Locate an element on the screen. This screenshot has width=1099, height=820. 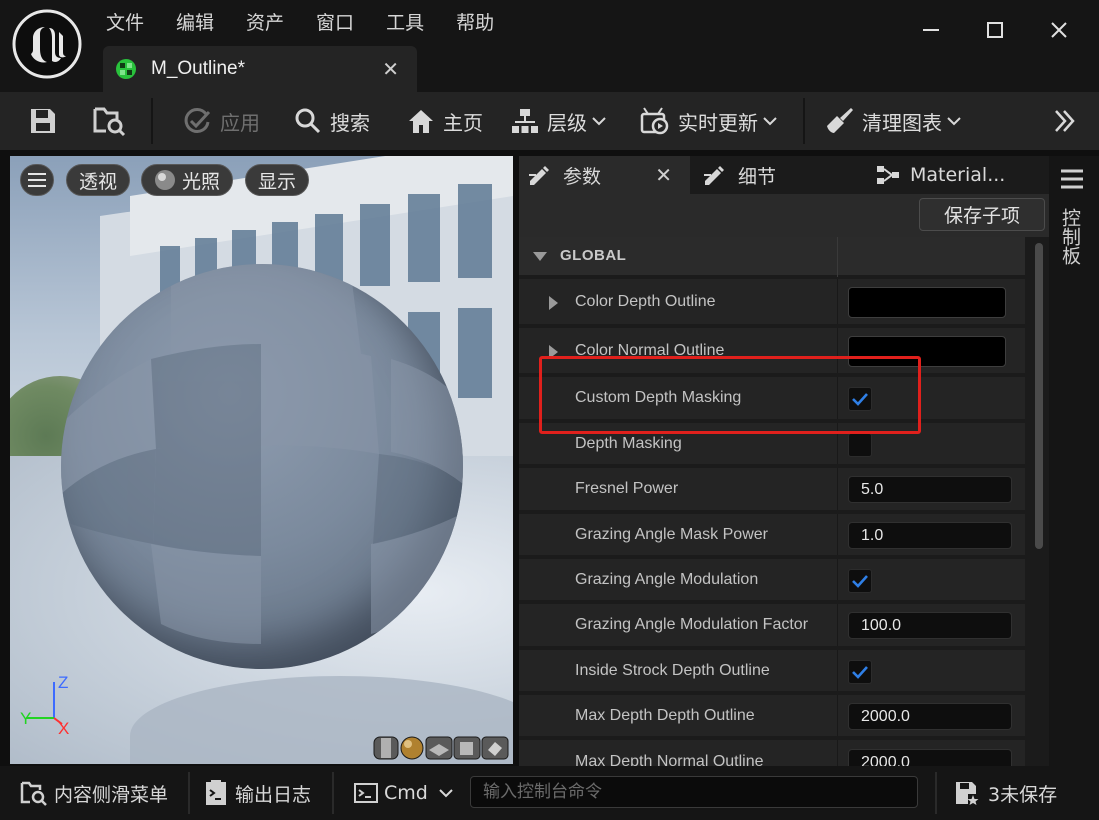
home-button: 主页 is located at coordinates (445, 121).